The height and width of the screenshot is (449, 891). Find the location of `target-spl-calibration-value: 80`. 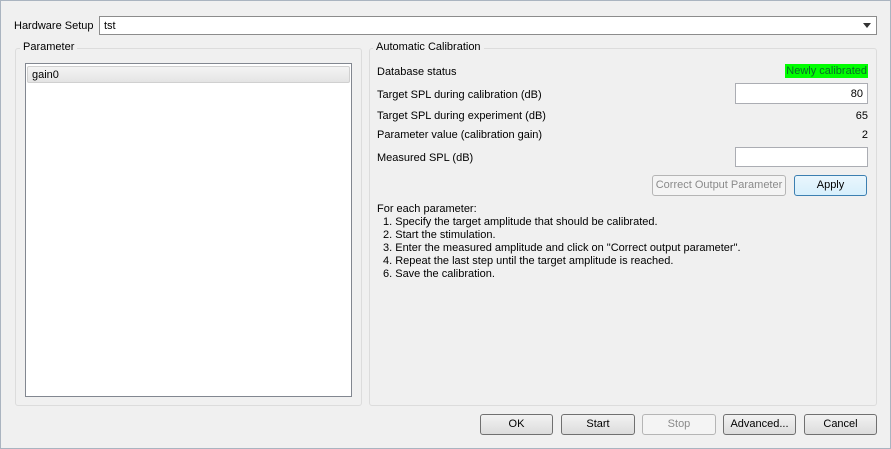

target-spl-calibration-value: 80 is located at coordinates (856, 94).